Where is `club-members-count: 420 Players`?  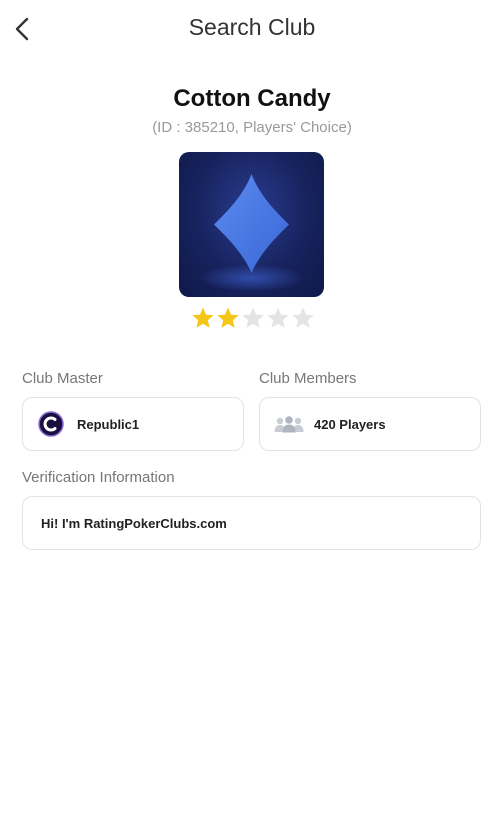 club-members-count: 420 Players is located at coordinates (350, 424).